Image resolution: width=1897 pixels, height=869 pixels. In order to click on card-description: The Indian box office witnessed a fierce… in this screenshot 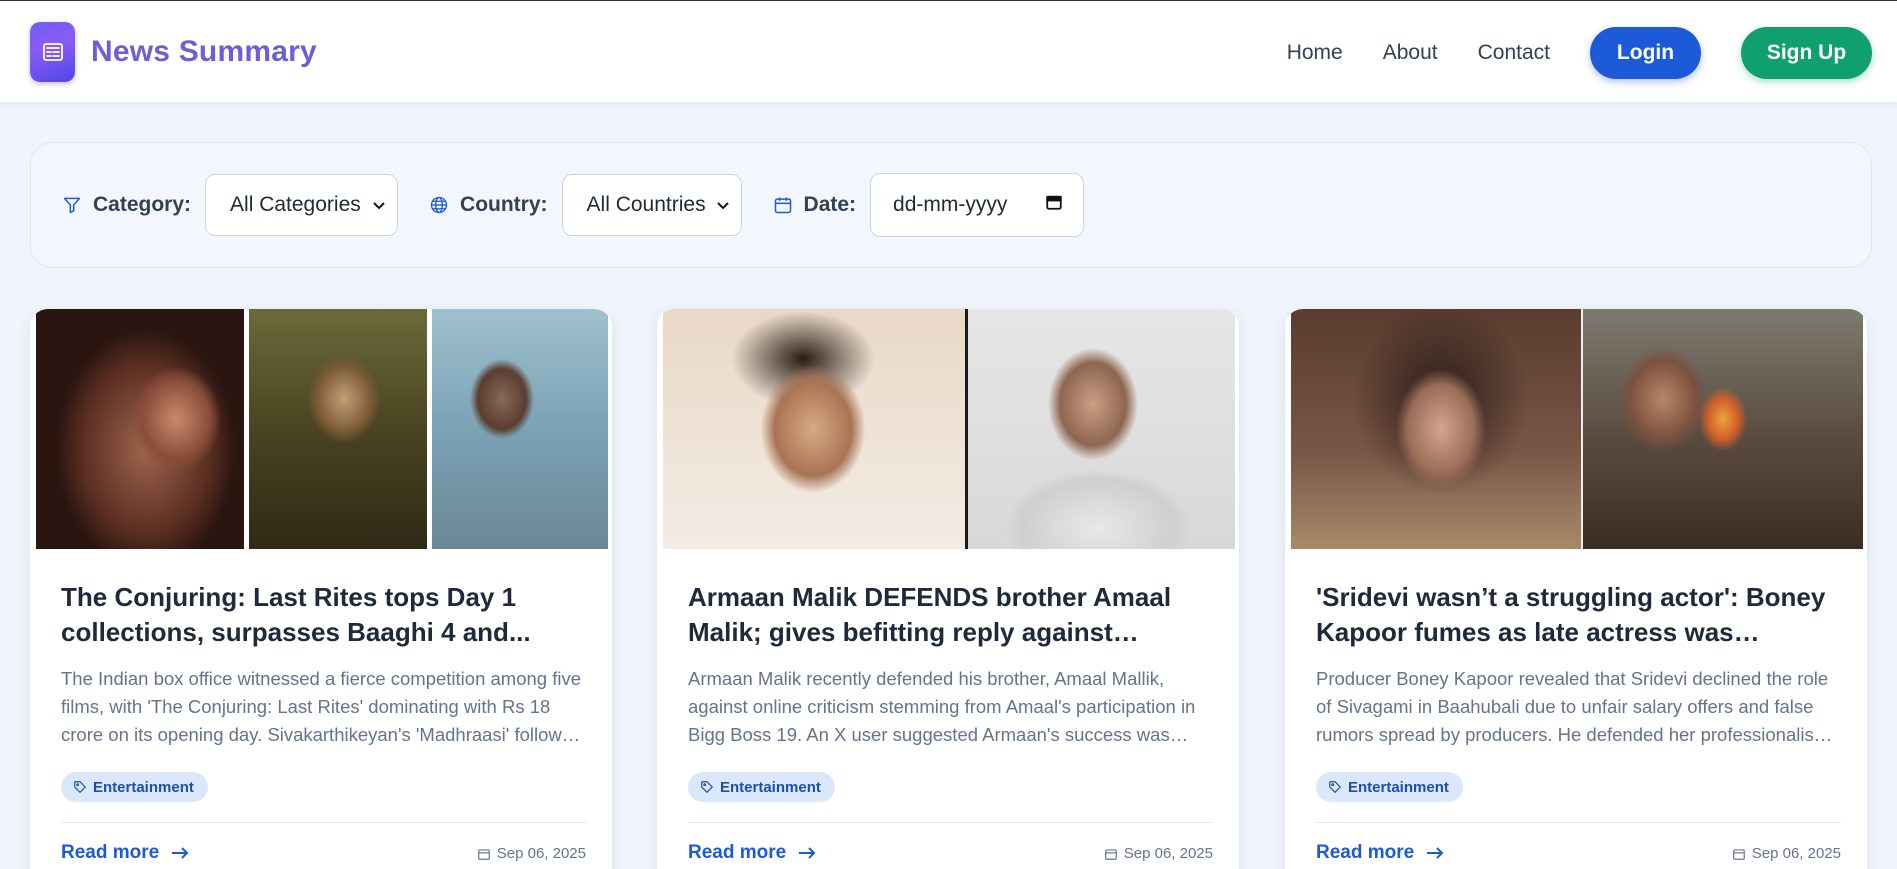, I will do `click(322, 706)`.